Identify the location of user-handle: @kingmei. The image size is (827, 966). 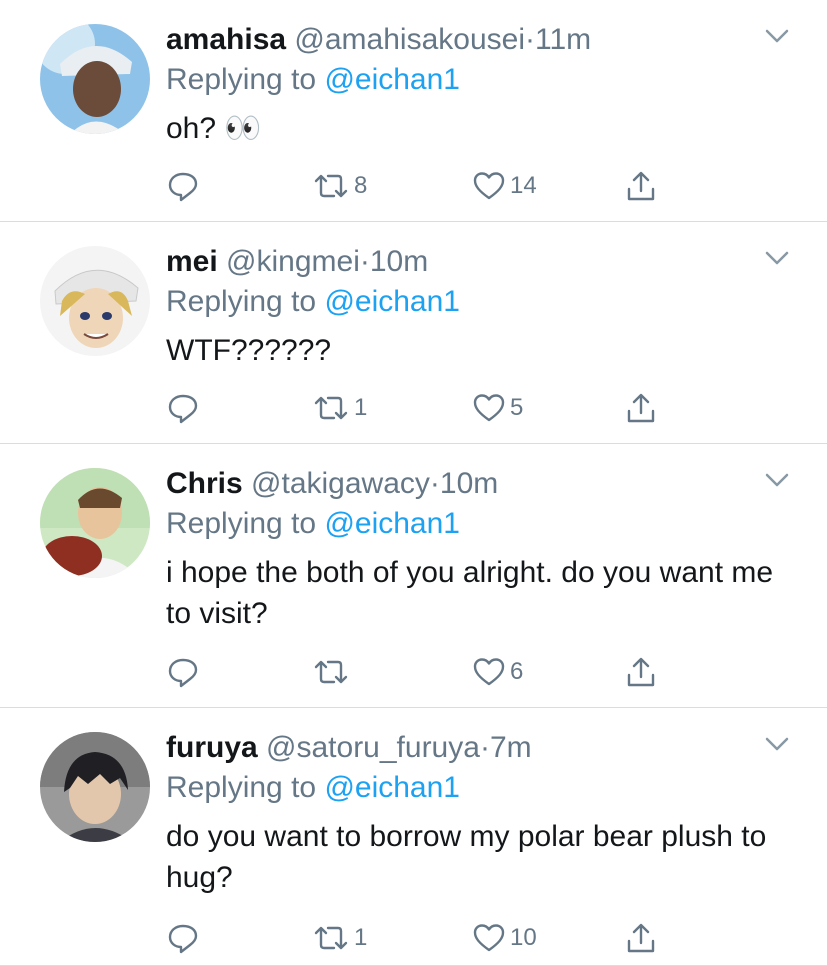
(293, 261).